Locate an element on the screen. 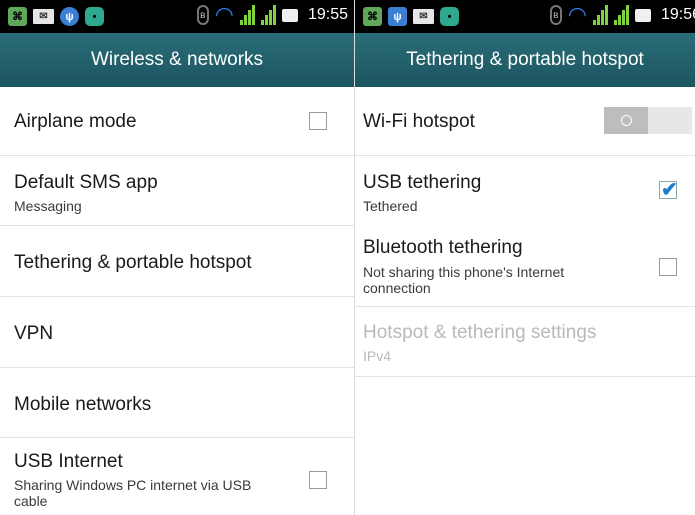 This screenshot has width=695, height=515. list-item-usb-tethering: USB tethering Tethered ✔ is located at coordinates (525, 191).